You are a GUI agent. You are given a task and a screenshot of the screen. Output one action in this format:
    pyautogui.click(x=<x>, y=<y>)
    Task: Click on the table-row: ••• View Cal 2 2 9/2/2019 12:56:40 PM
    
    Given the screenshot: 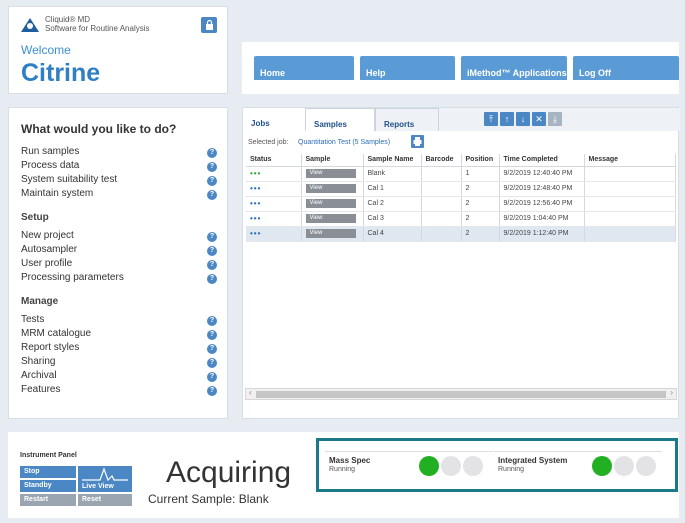 What is the action you would take?
    pyautogui.click(x=461, y=204)
    